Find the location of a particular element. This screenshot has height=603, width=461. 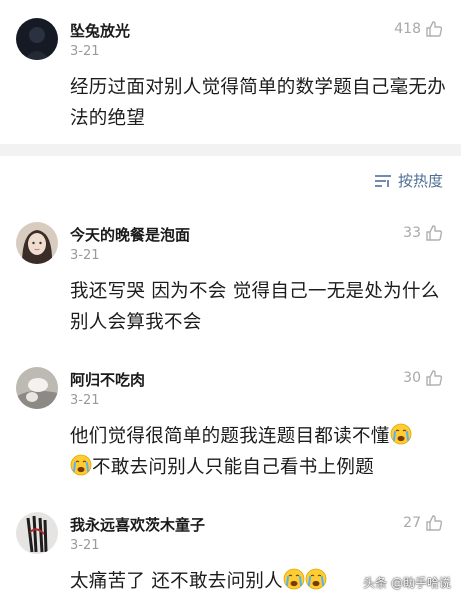

like-button: 33 is located at coordinates (423, 233).